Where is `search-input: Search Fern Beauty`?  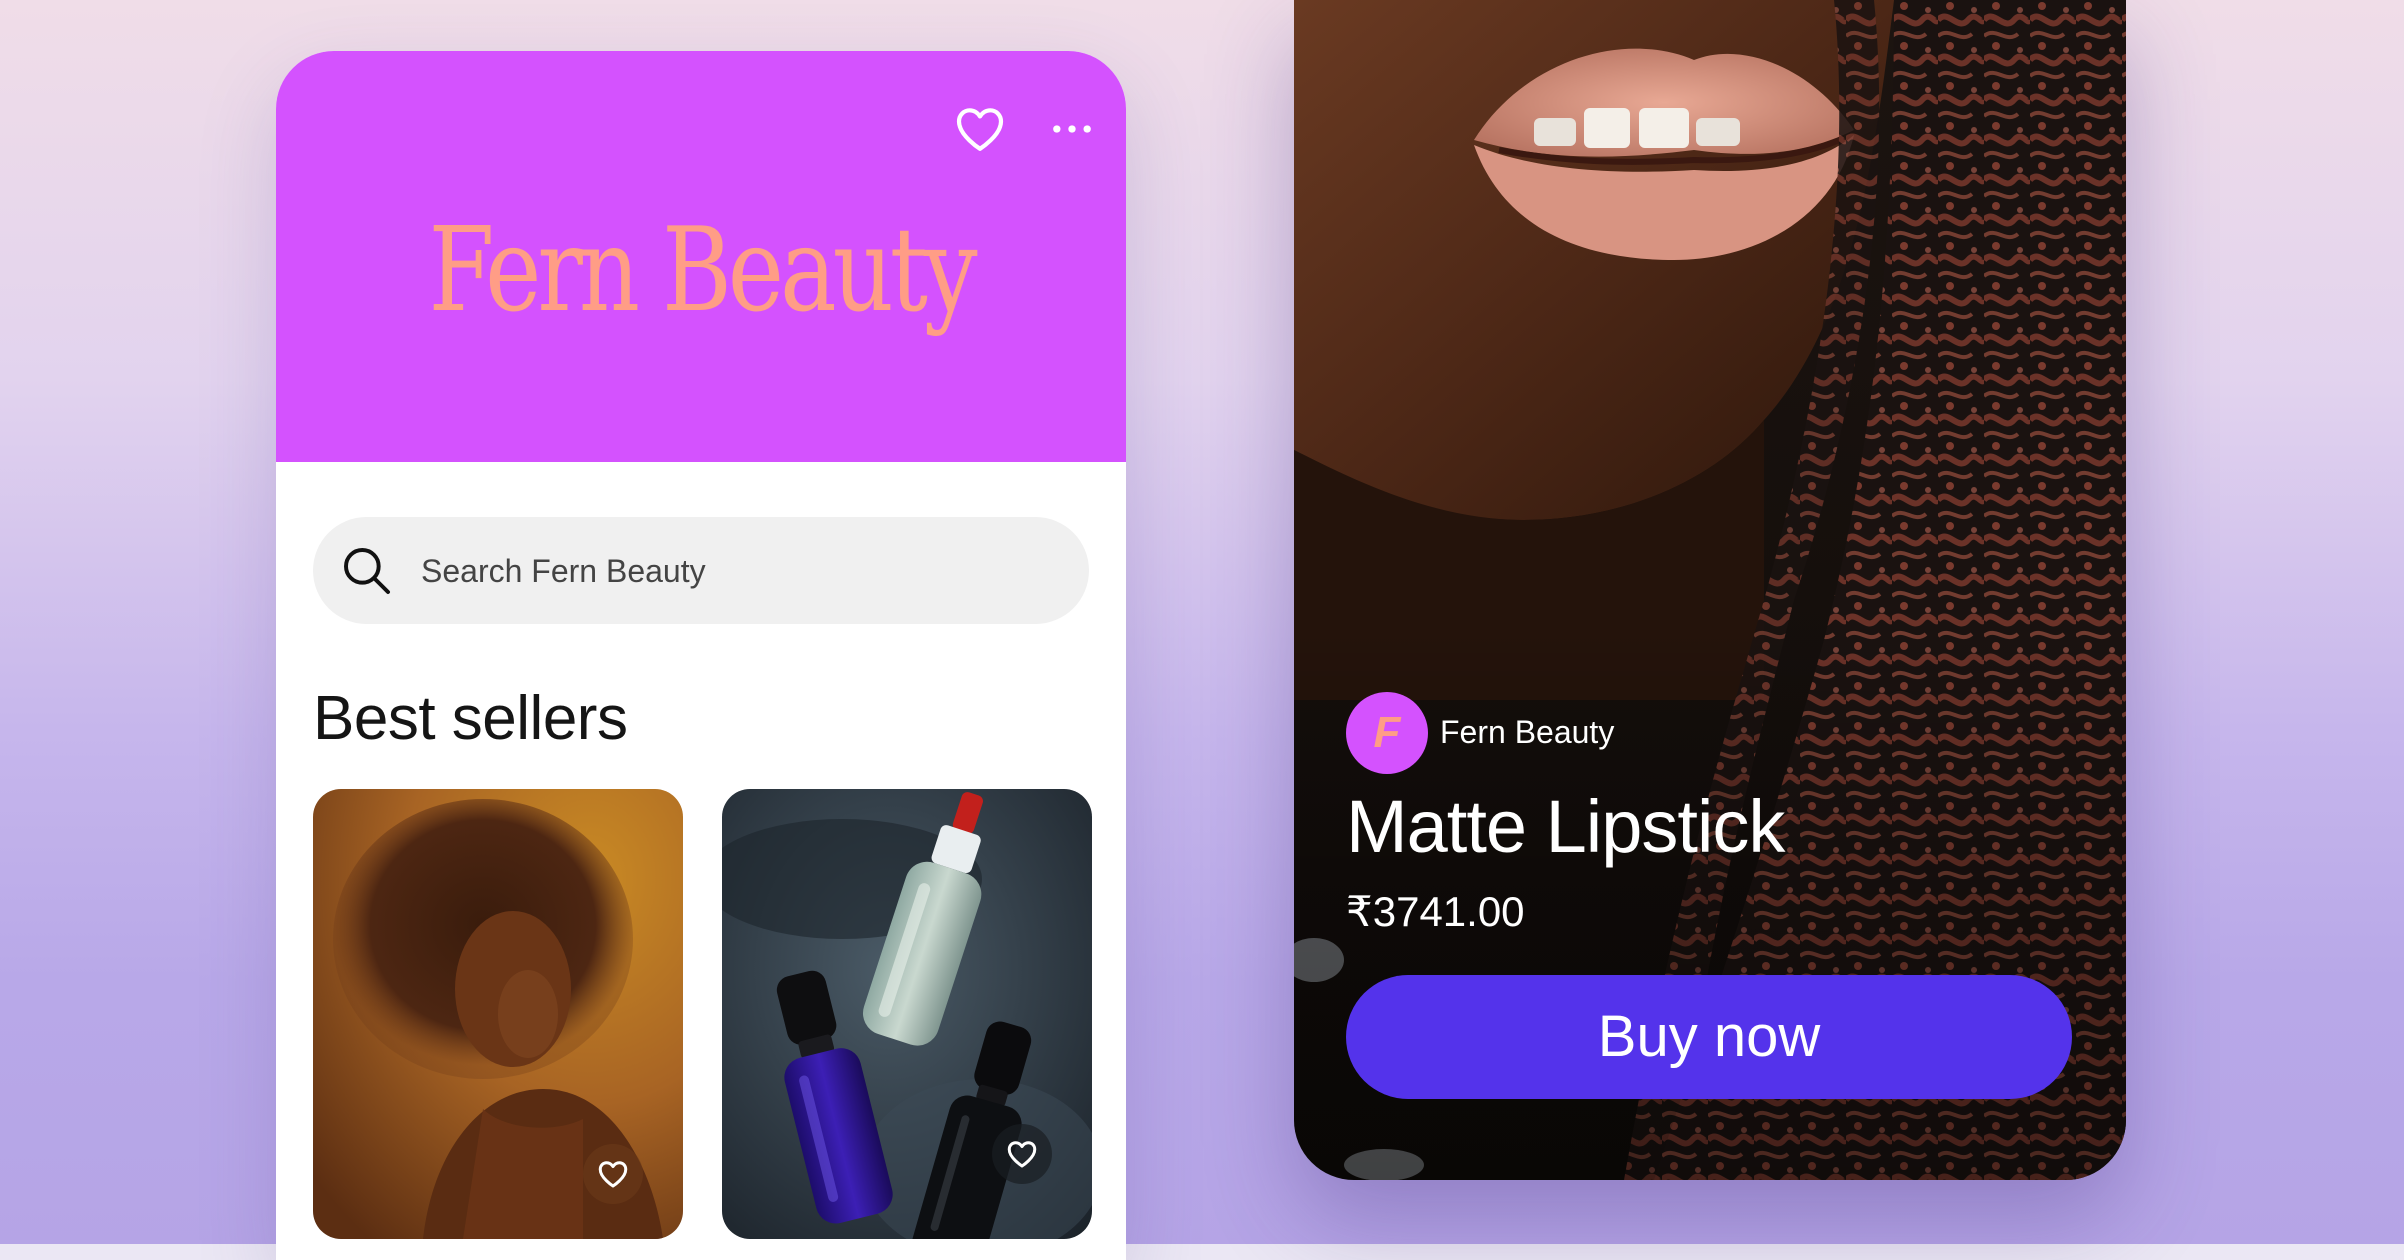
search-input: Search Fern Beauty is located at coordinates (701, 570).